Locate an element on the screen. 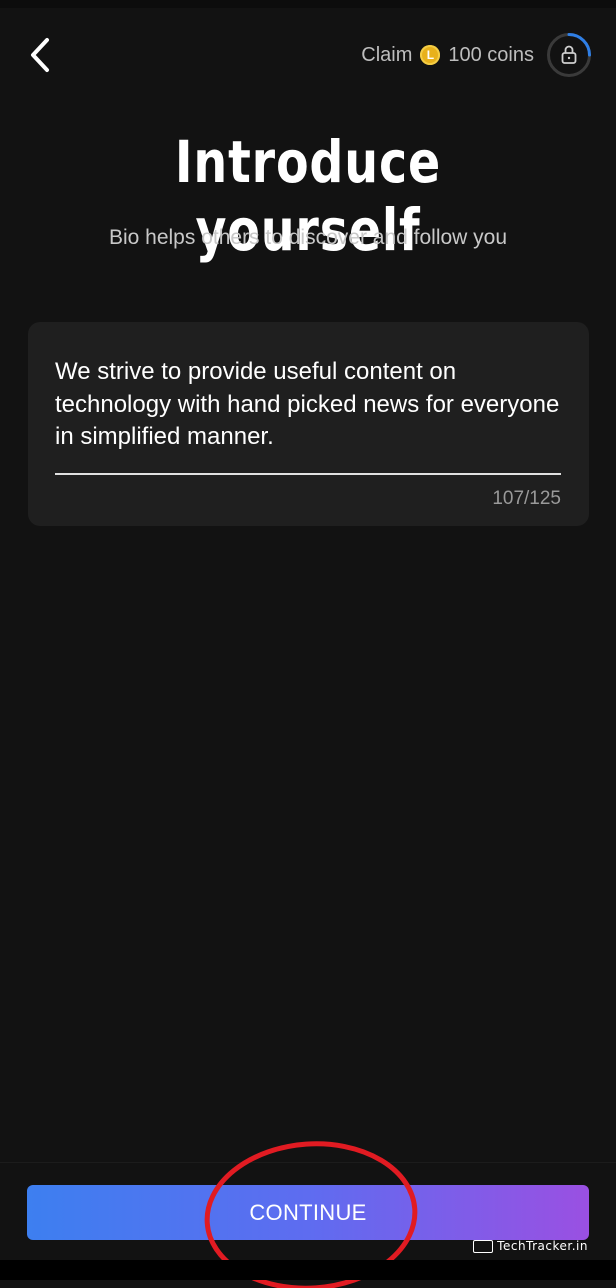  chevron-left-icon is located at coordinates (40, 55).